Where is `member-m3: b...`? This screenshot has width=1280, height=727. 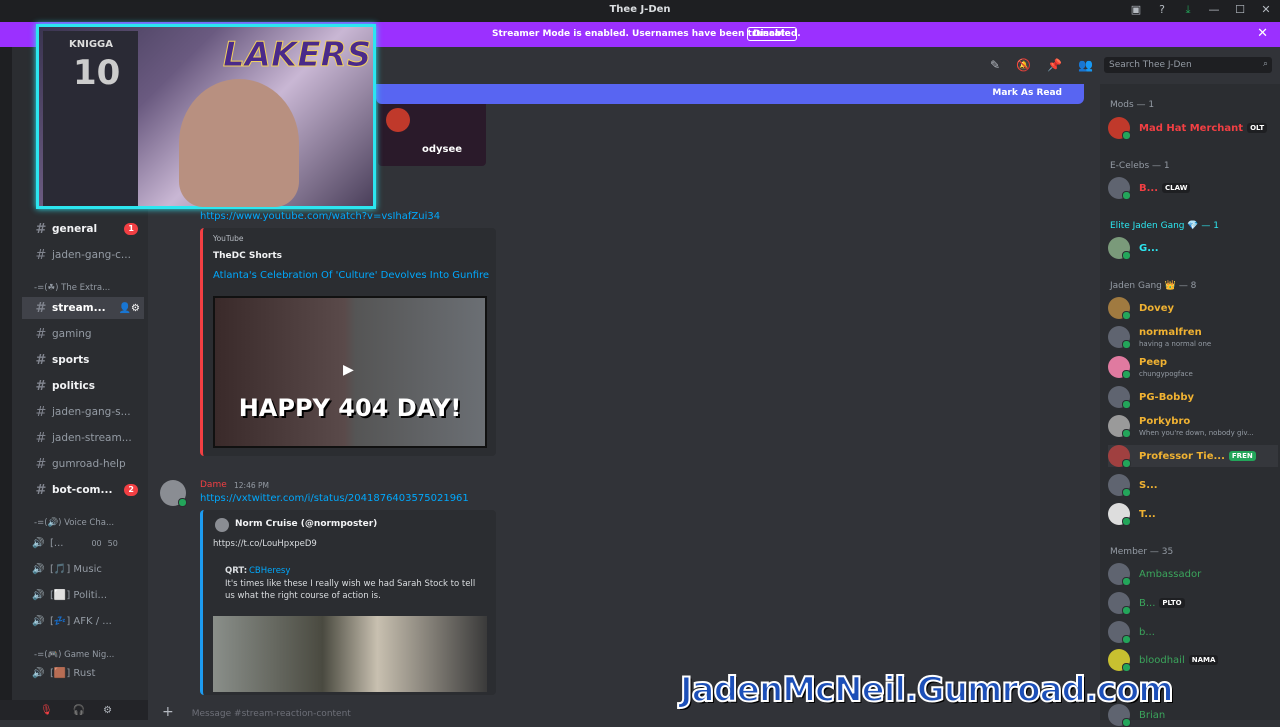 member-m3: b... is located at coordinates (1193, 632).